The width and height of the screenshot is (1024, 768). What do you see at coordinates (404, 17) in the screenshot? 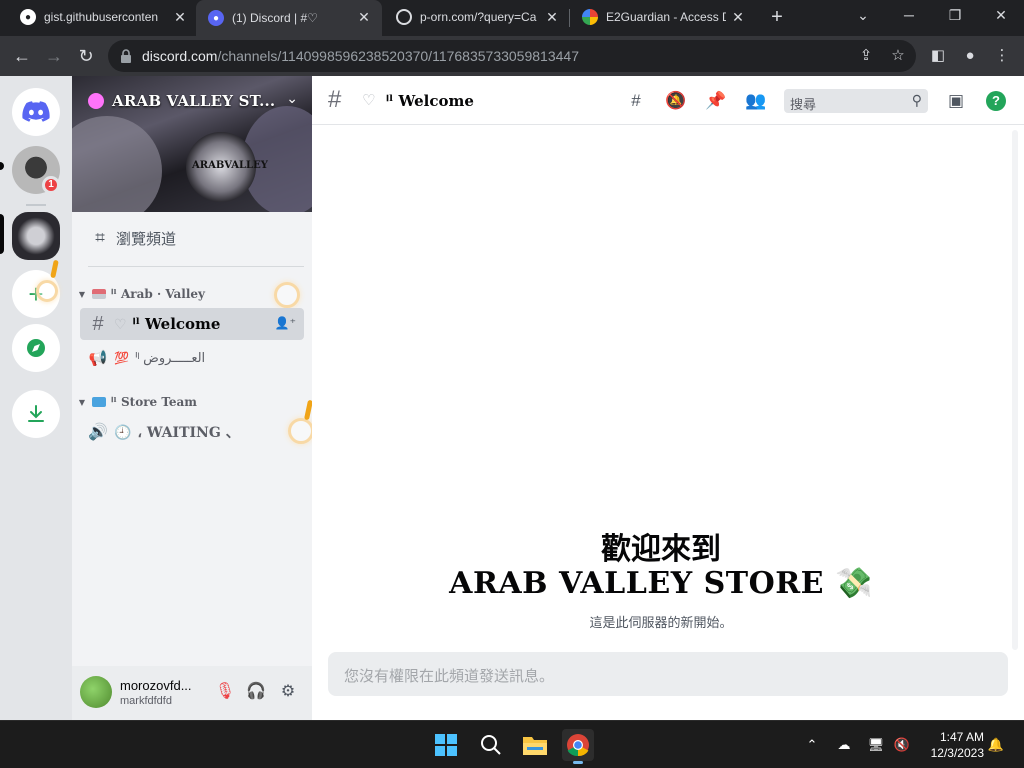
I see `globe-icon` at bounding box center [404, 17].